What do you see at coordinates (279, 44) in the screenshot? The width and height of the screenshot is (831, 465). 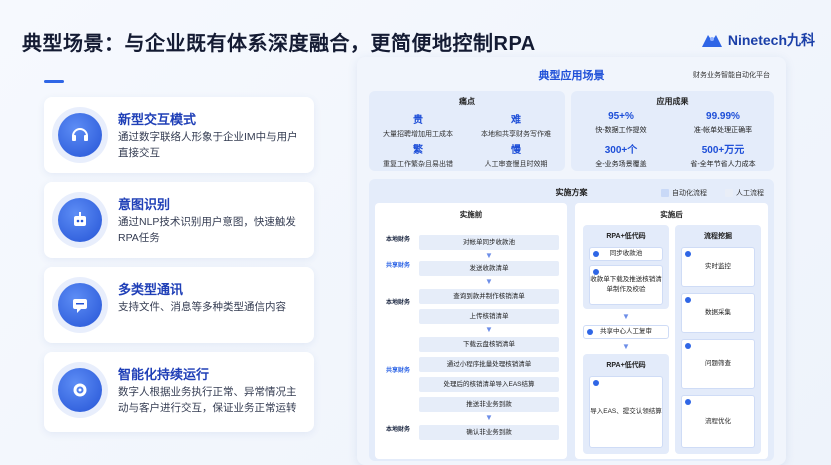 I see `page-title: 典型场景：与企业既有体系深度融合，更简便地控制RPA` at bounding box center [279, 44].